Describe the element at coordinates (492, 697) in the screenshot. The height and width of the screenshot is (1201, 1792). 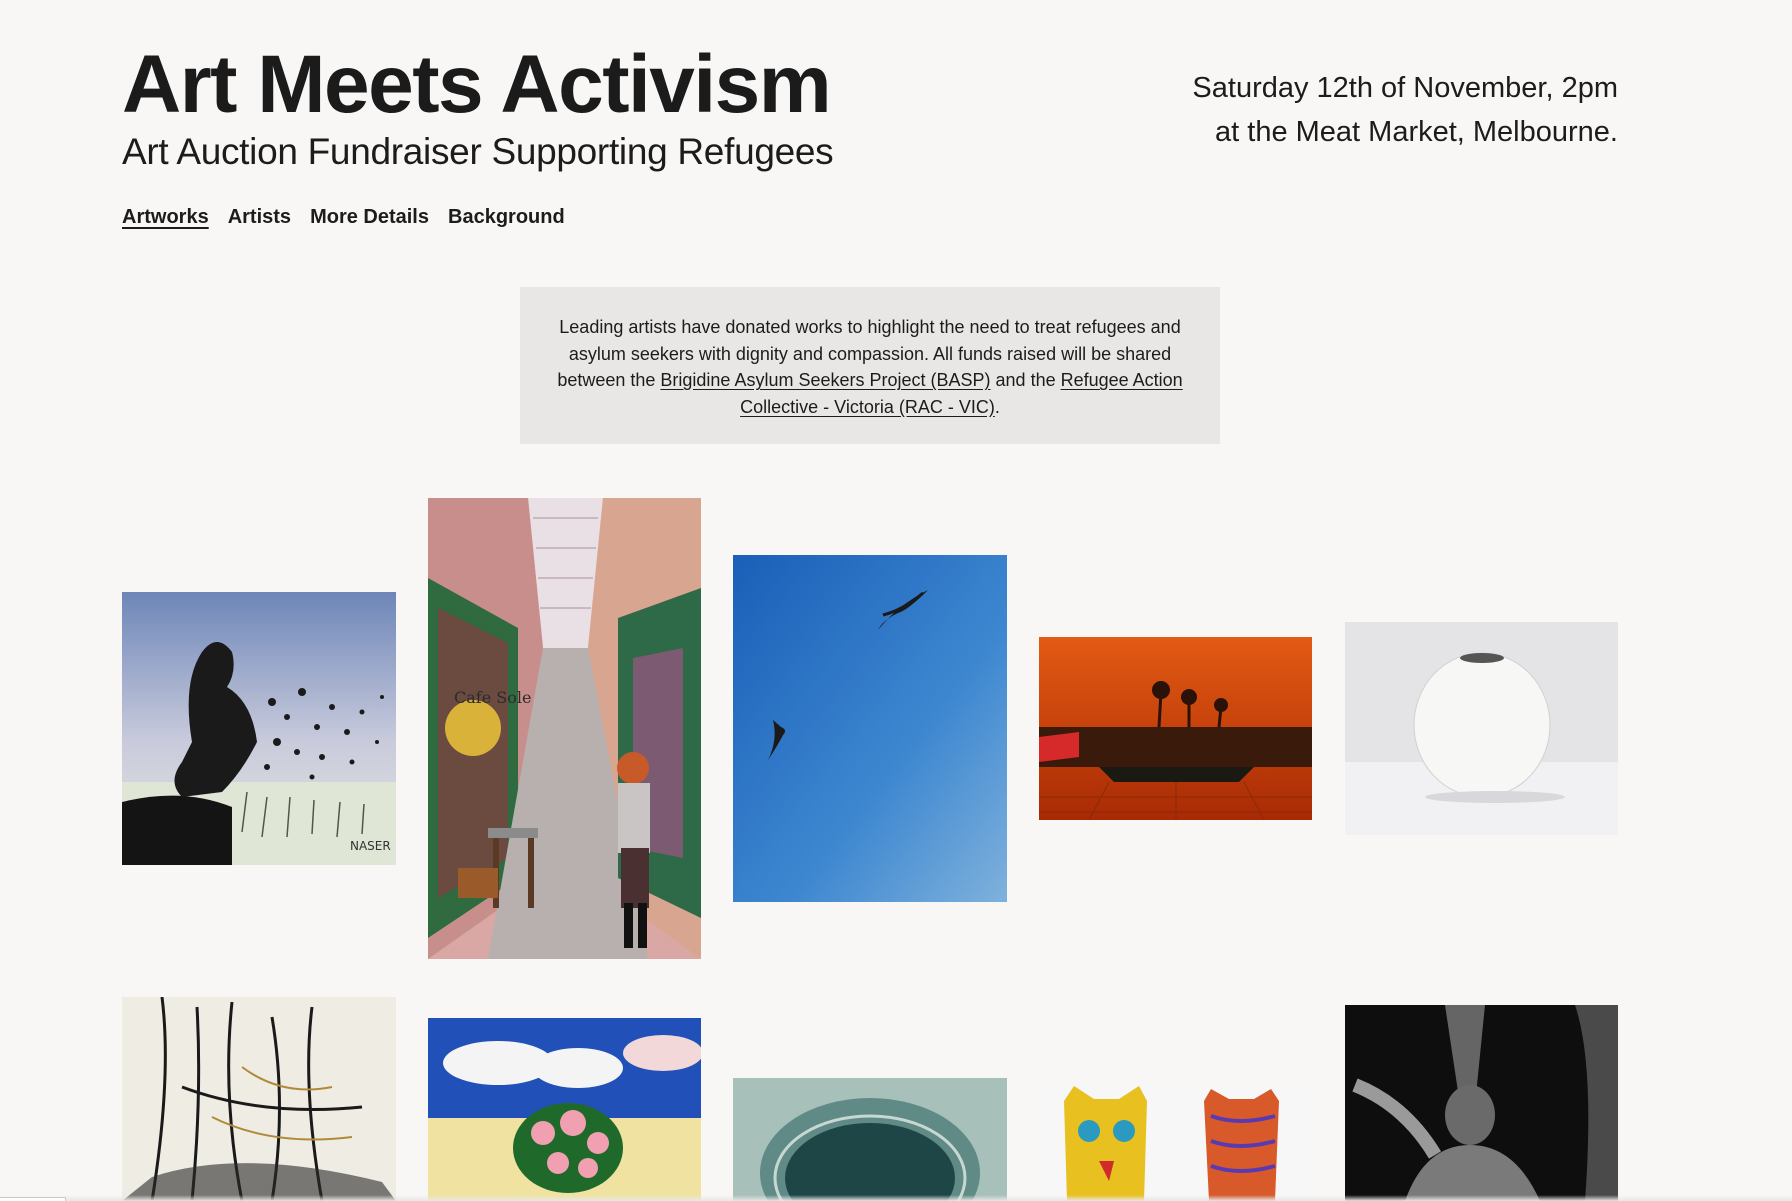
I see `artwork-cafe-sign: Cafe Sole` at that location.